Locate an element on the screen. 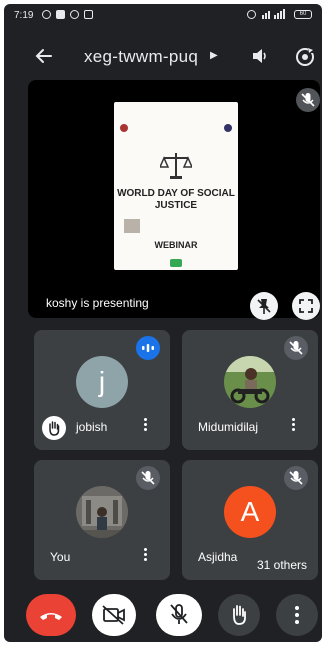  mail-icon is located at coordinates (60, 14).